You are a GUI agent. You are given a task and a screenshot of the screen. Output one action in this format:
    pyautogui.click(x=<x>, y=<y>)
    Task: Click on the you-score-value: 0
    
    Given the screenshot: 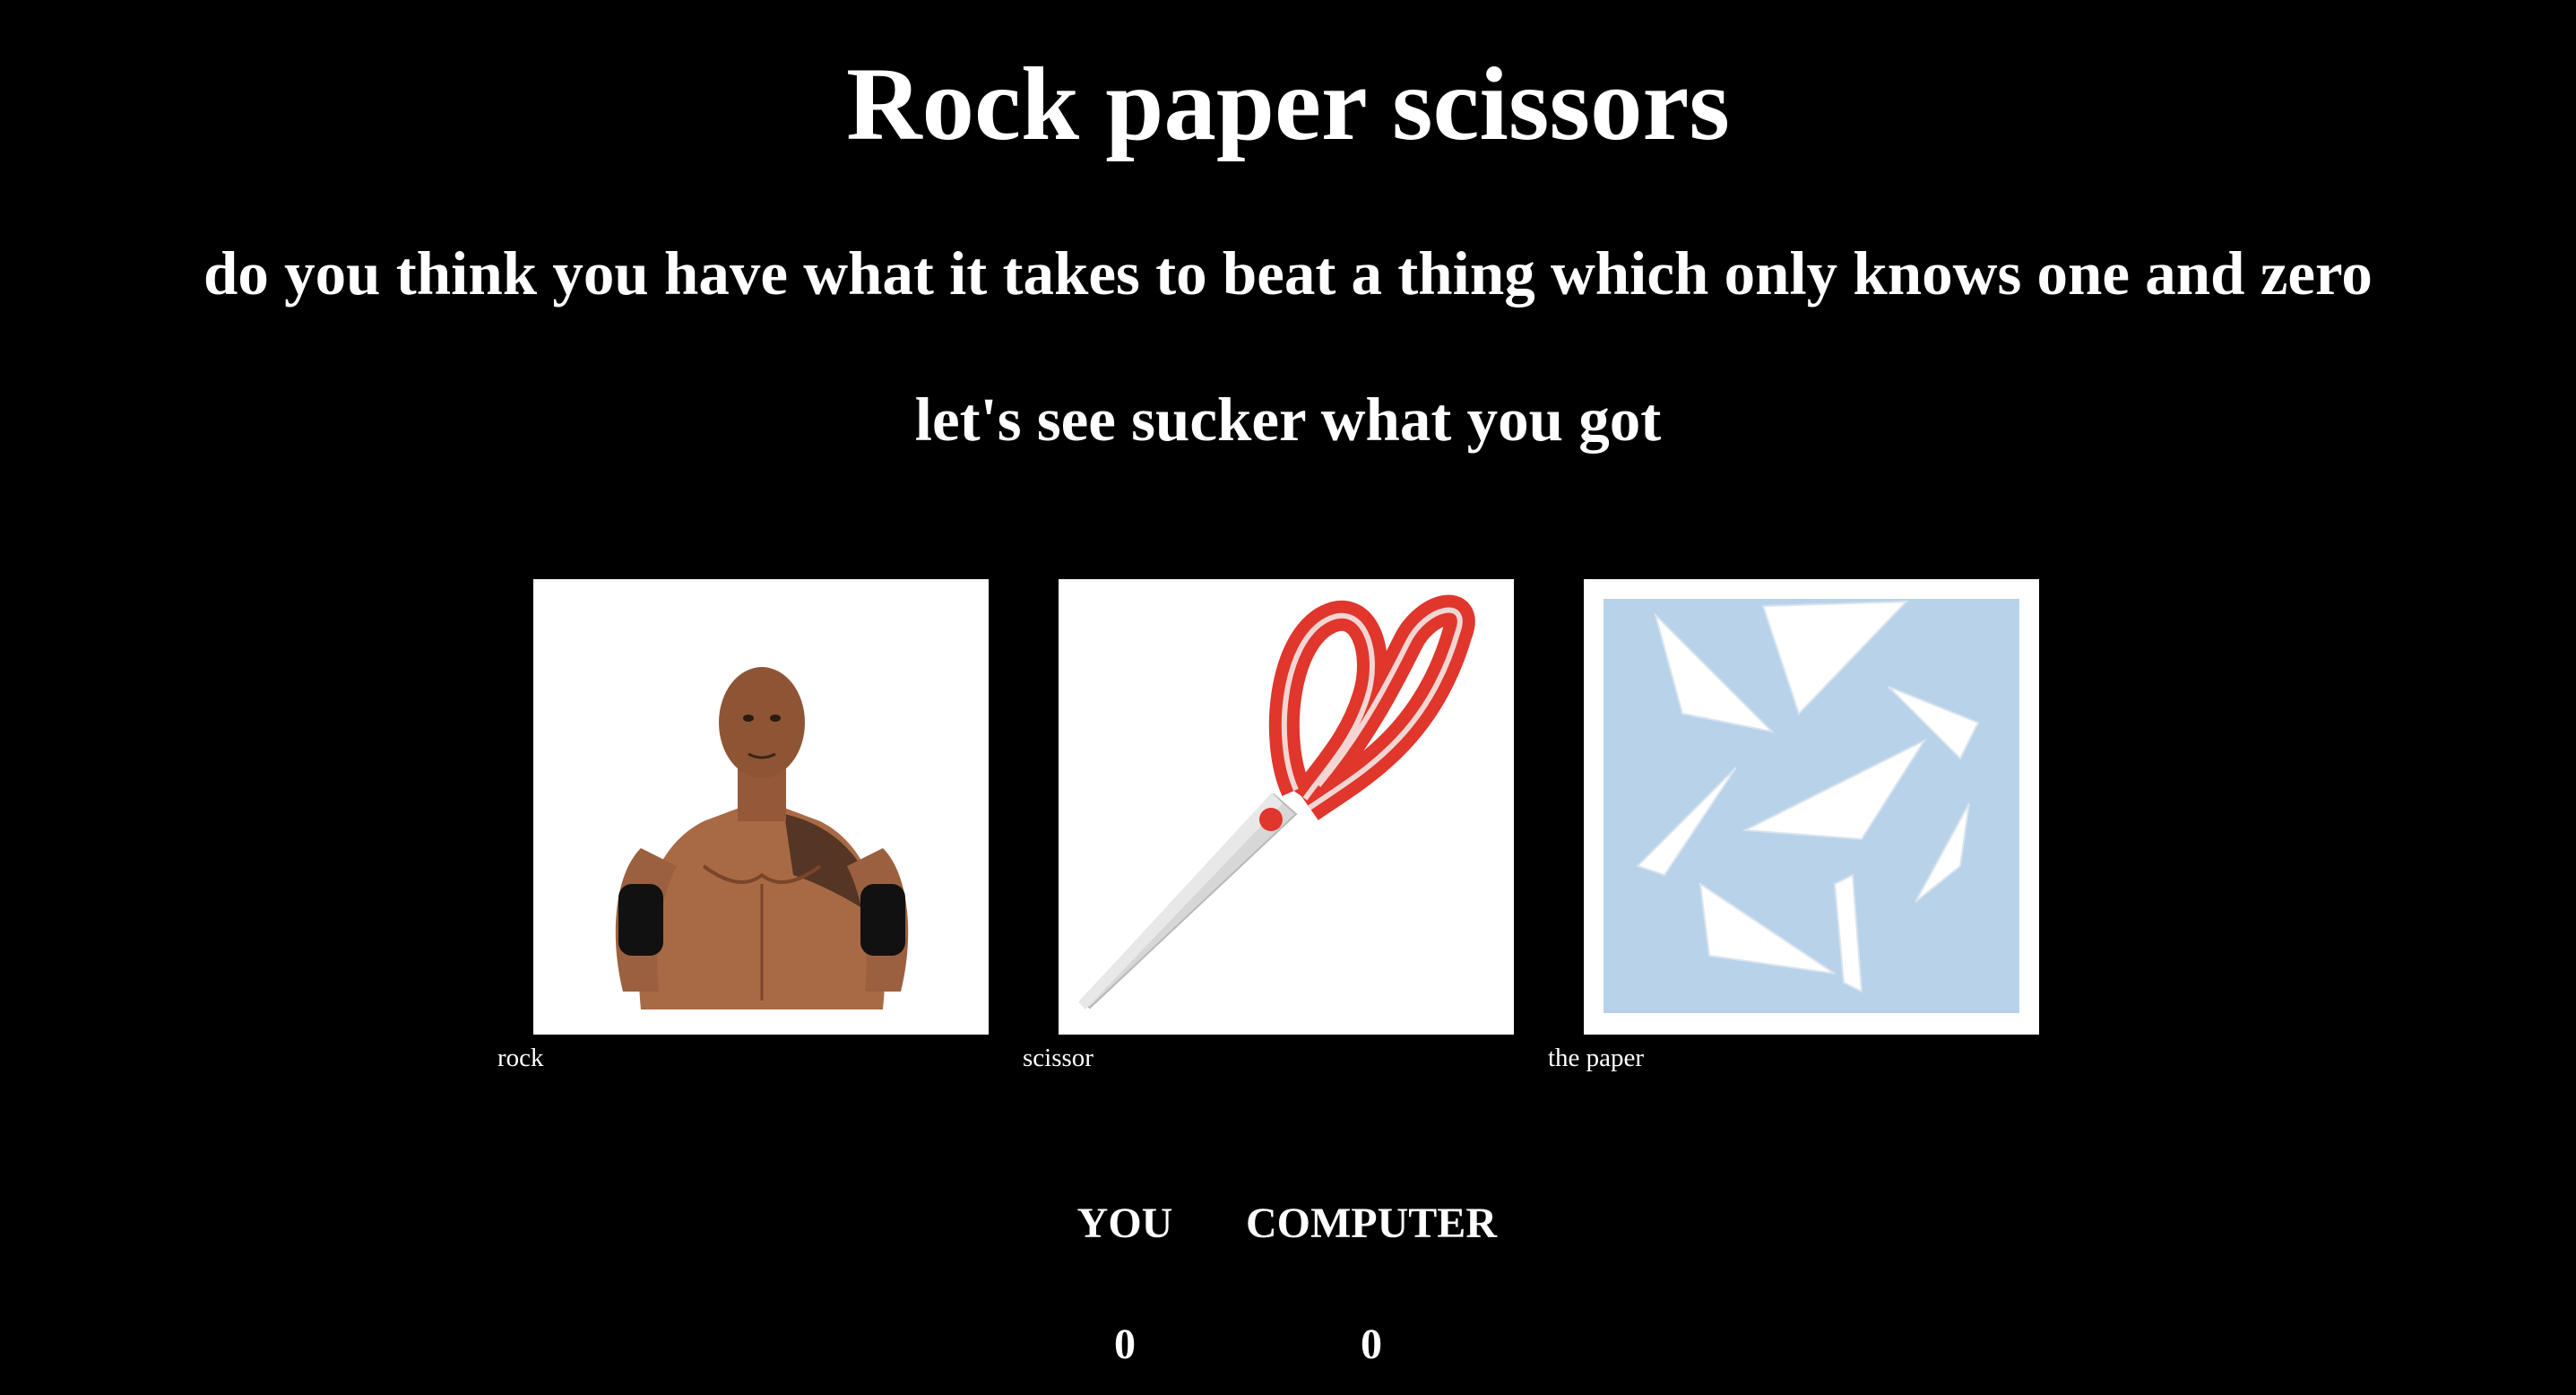 What is the action you would take?
    pyautogui.click(x=1125, y=1344)
    